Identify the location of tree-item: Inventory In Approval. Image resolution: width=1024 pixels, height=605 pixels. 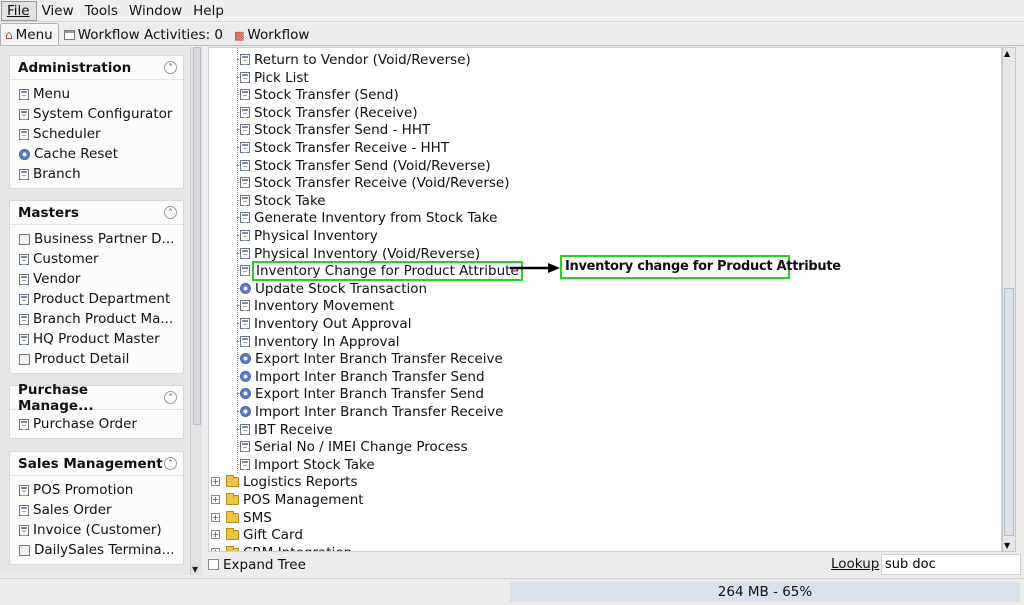
(320, 341).